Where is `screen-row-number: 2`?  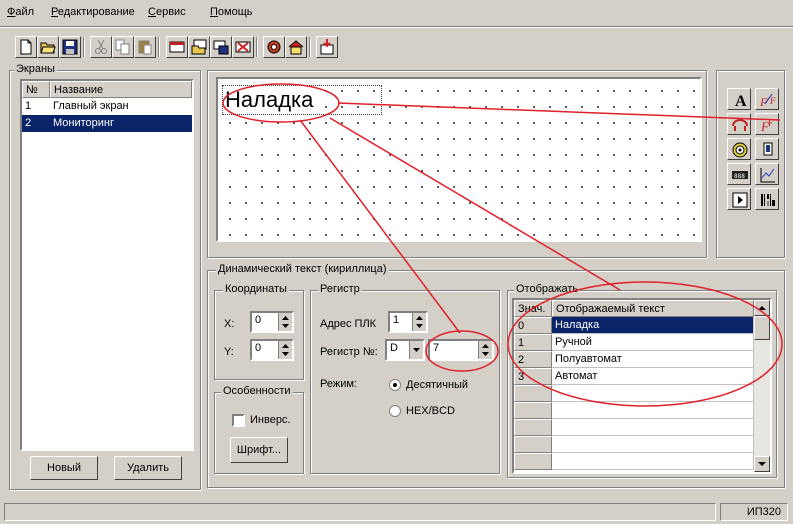 screen-row-number: 2 is located at coordinates (28, 123).